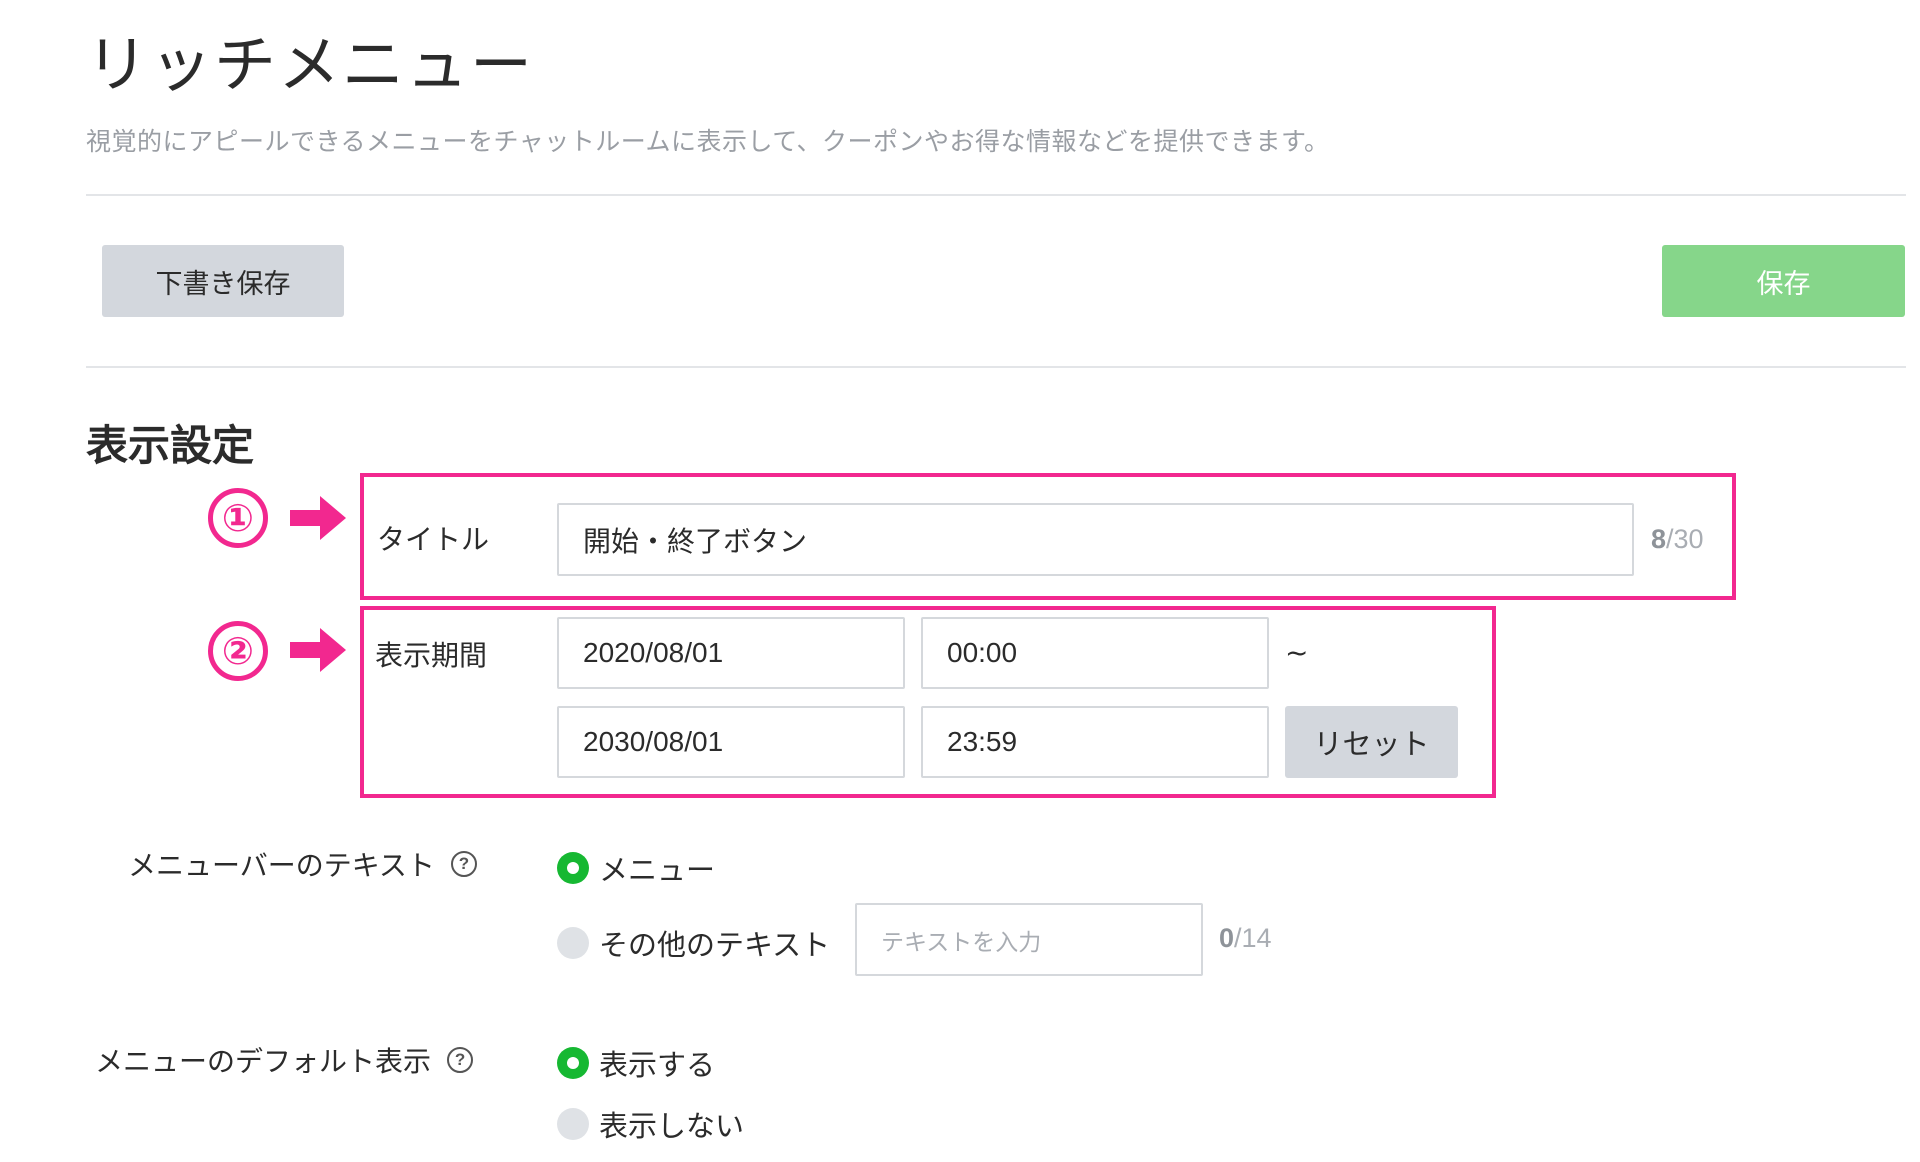 The height and width of the screenshot is (1162, 1920). Describe the element at coordinates (1029, 939) in the screenshot. I see `menubar-text-input: テキストを入力` at that location.